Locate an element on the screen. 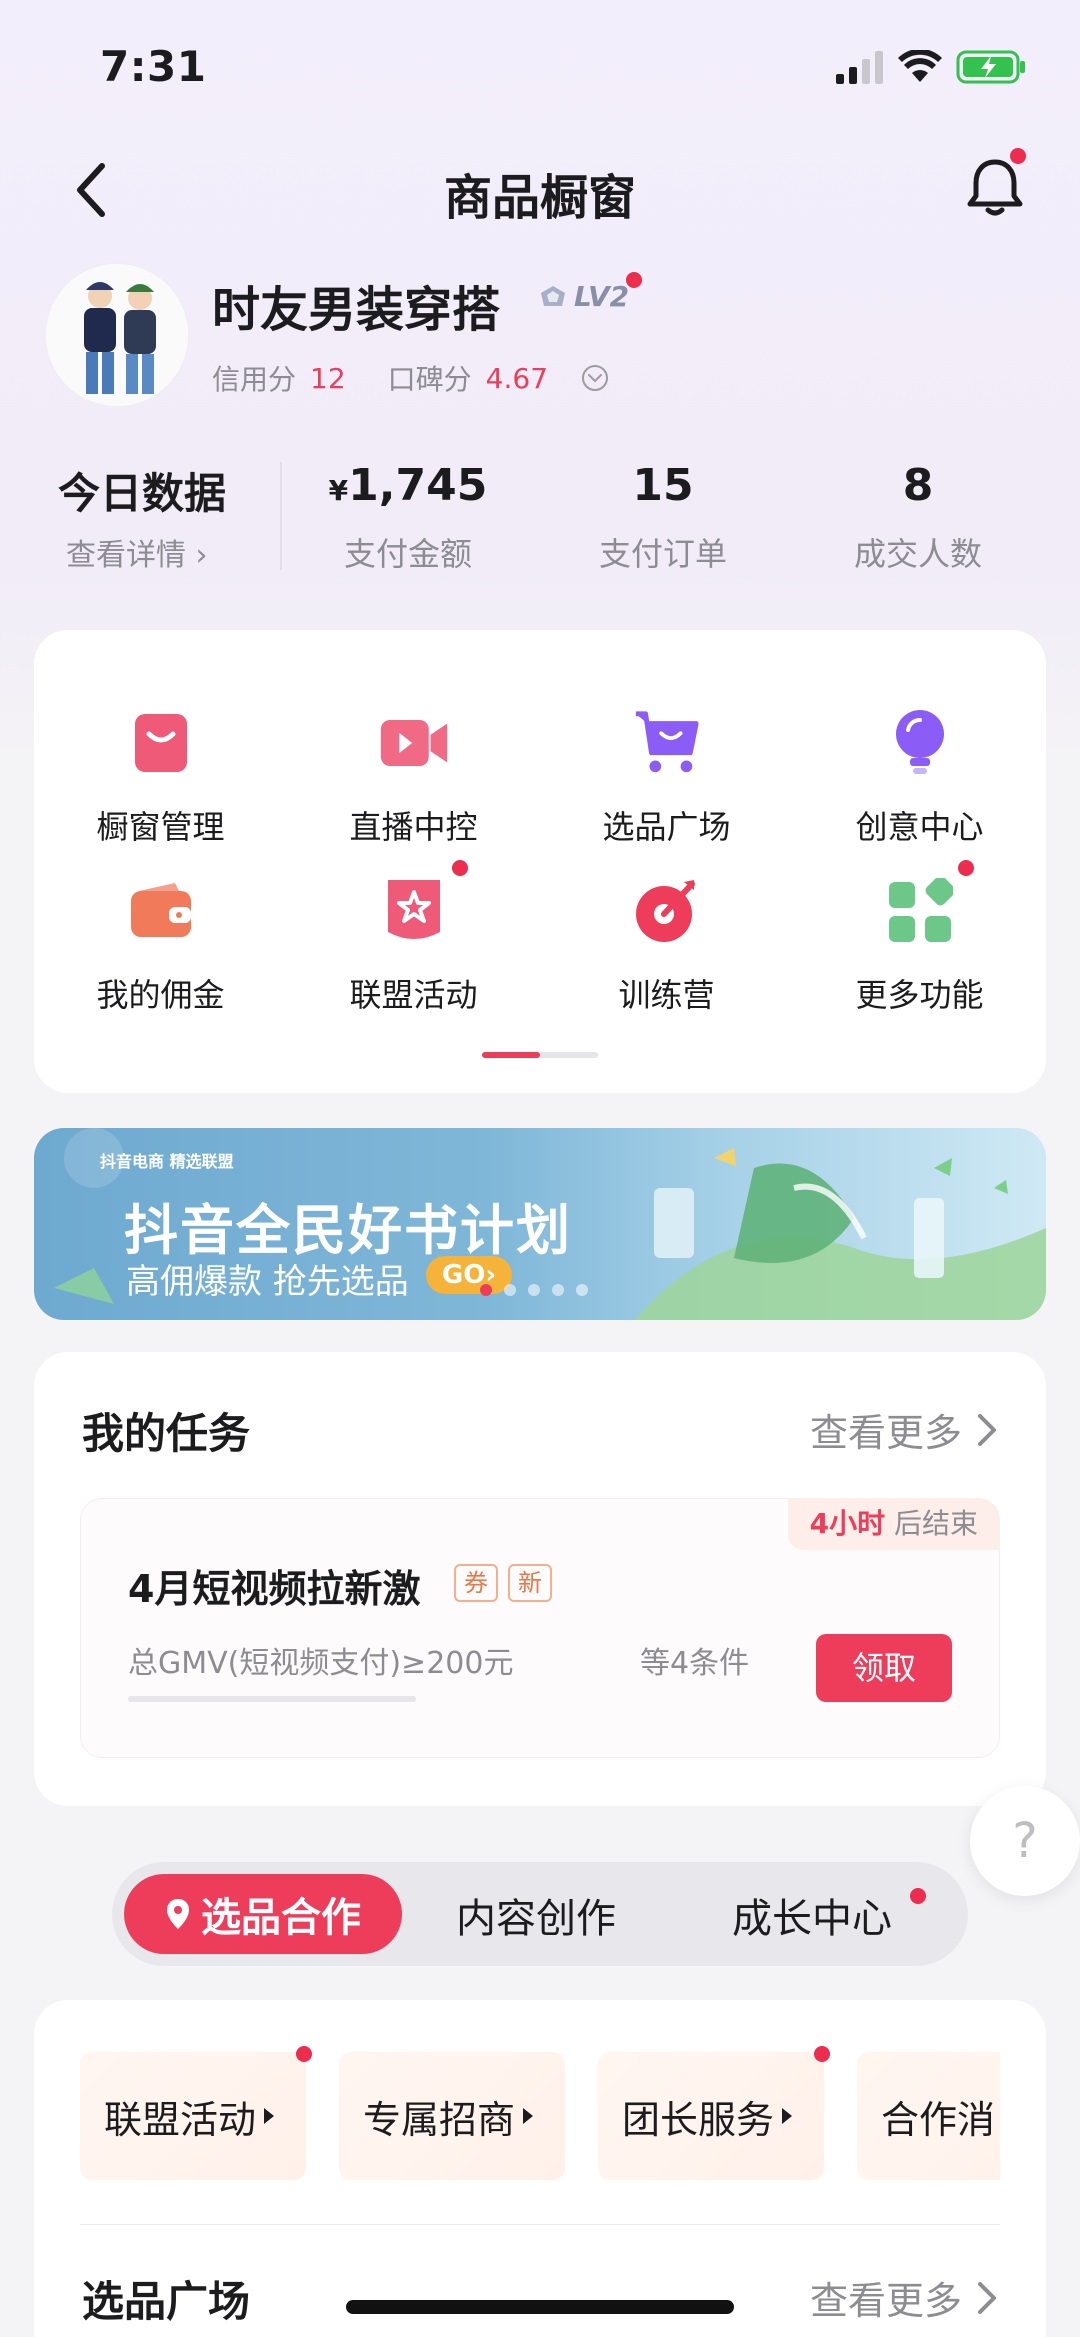 This screenshot has width=1080, height=2337. pill-label: 联盟活动 is located at coordinates (180, 2119).